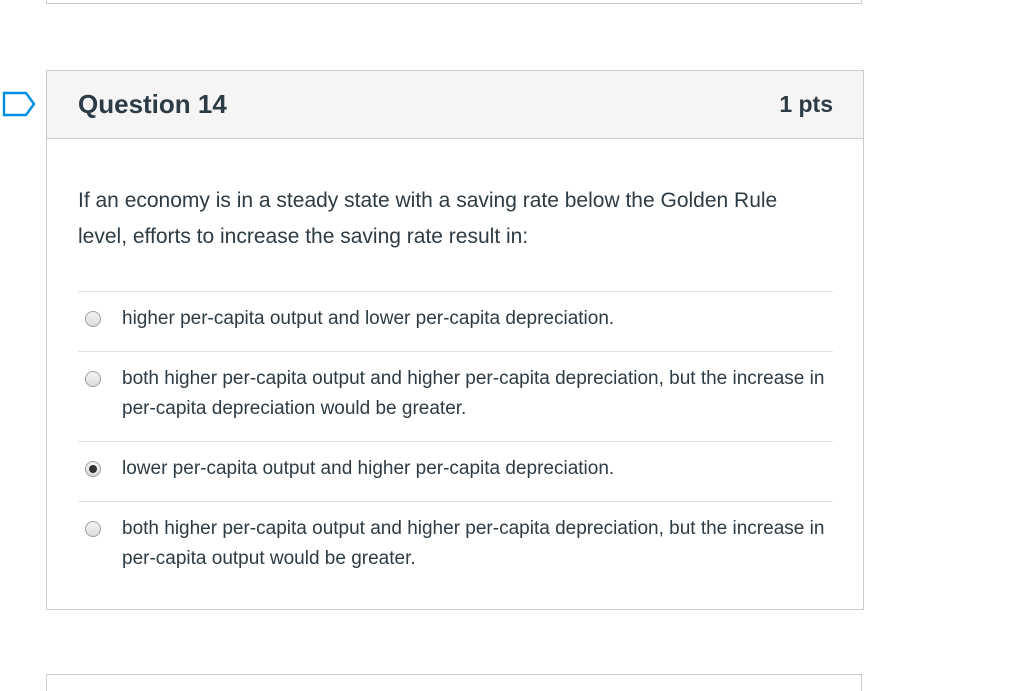  I want to click on question-points: 1 pts, so click(806, 104).